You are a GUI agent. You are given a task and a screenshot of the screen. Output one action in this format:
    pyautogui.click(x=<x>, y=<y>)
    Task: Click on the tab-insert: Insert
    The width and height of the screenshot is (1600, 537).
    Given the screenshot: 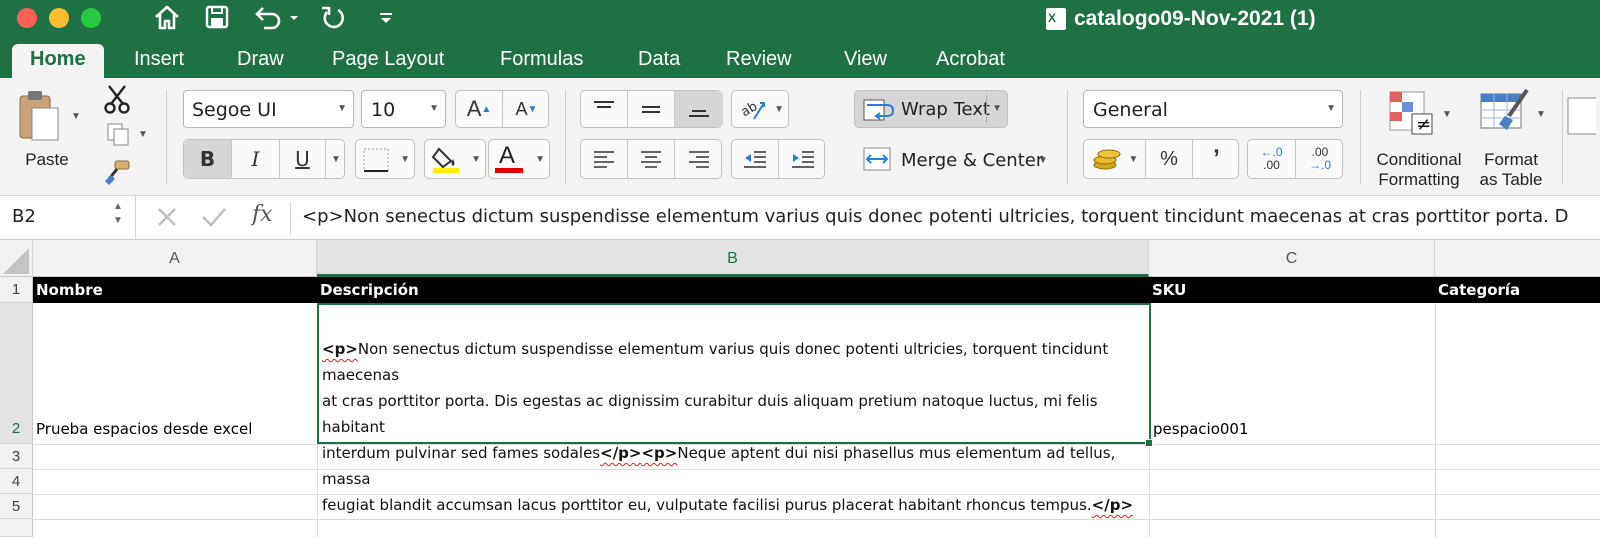 What is the action you would take?
    pyautogui.click(x=159, y=61)
    